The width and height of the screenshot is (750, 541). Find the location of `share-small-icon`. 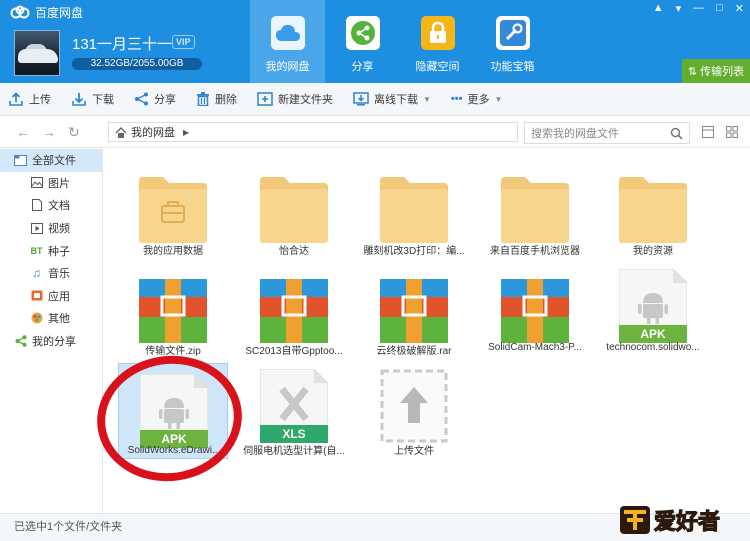

share-small-icon is located at coordinates (141, 99).